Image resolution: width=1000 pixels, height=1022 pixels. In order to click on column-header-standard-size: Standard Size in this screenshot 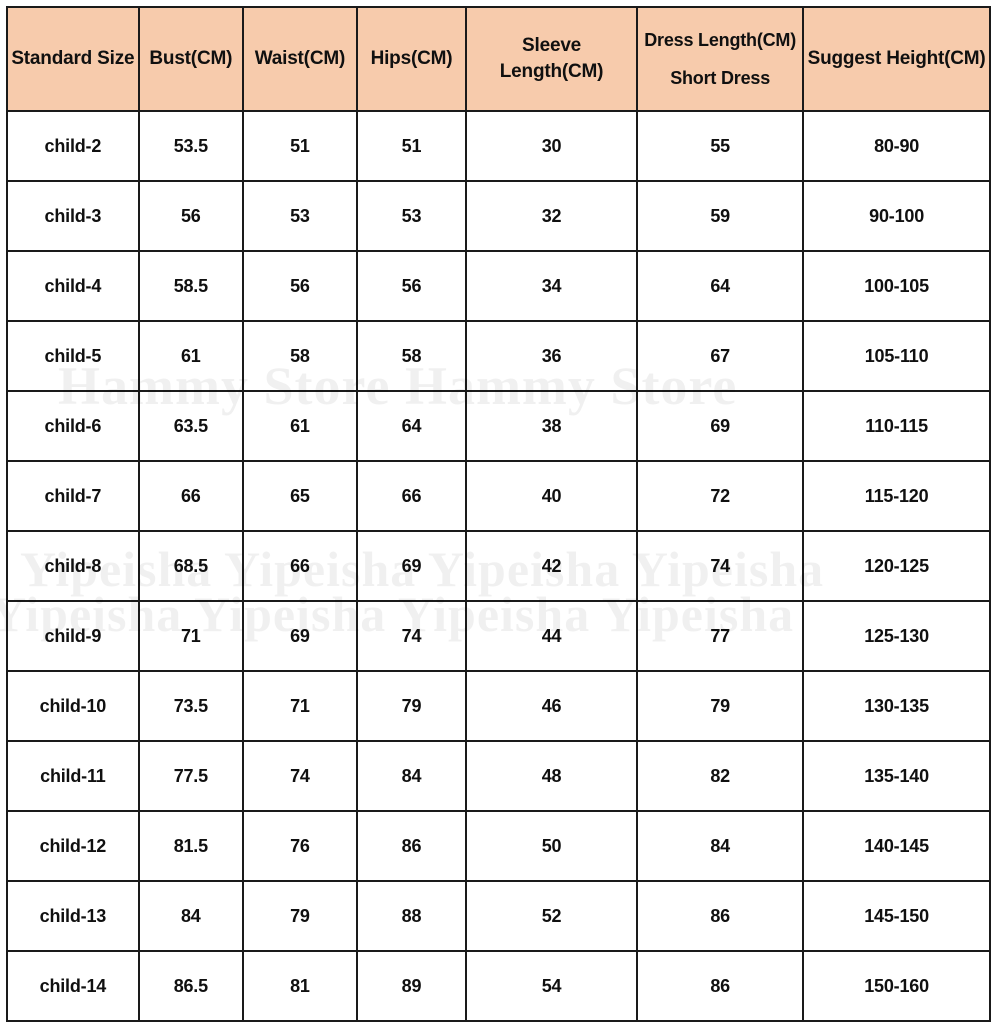, I will do `click(73, 59)`.